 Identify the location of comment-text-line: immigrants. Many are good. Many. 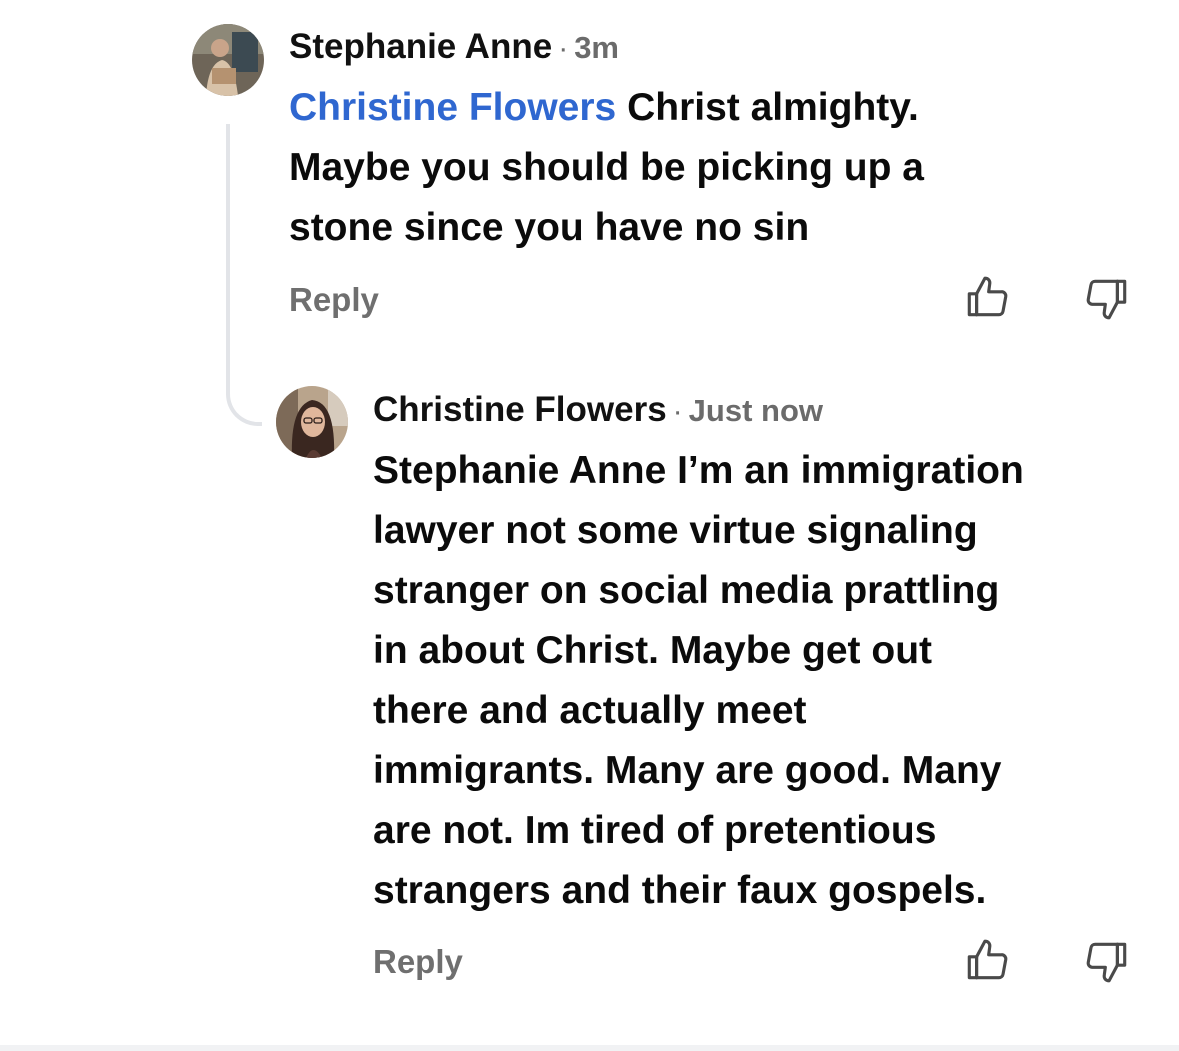
(687, 770).